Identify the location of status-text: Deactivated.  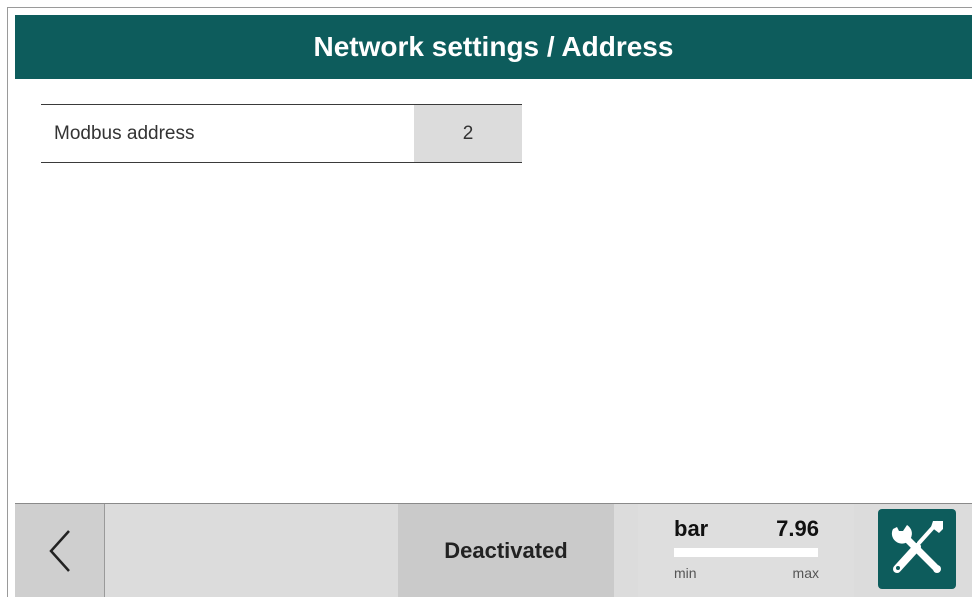
(506, 550).